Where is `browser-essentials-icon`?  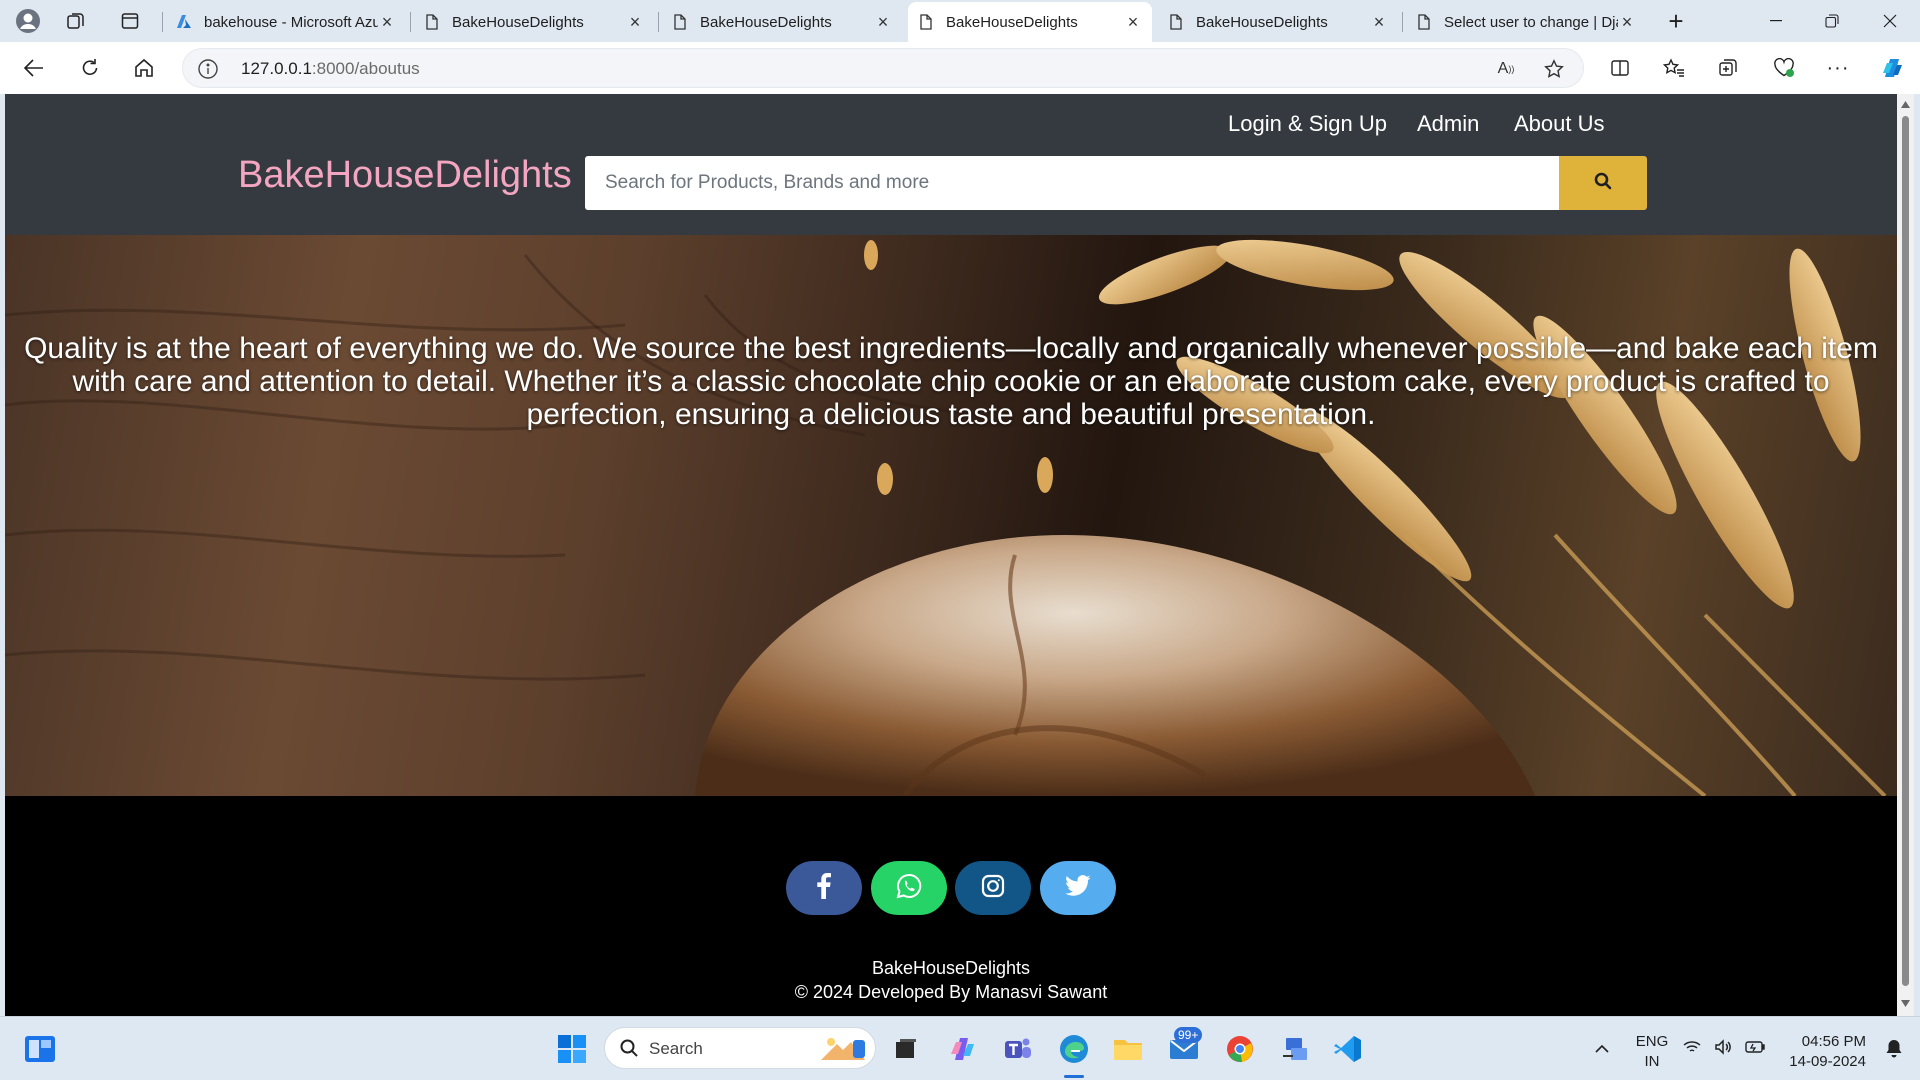 browser-essentials-icon is located at coordinates (1784, 68).